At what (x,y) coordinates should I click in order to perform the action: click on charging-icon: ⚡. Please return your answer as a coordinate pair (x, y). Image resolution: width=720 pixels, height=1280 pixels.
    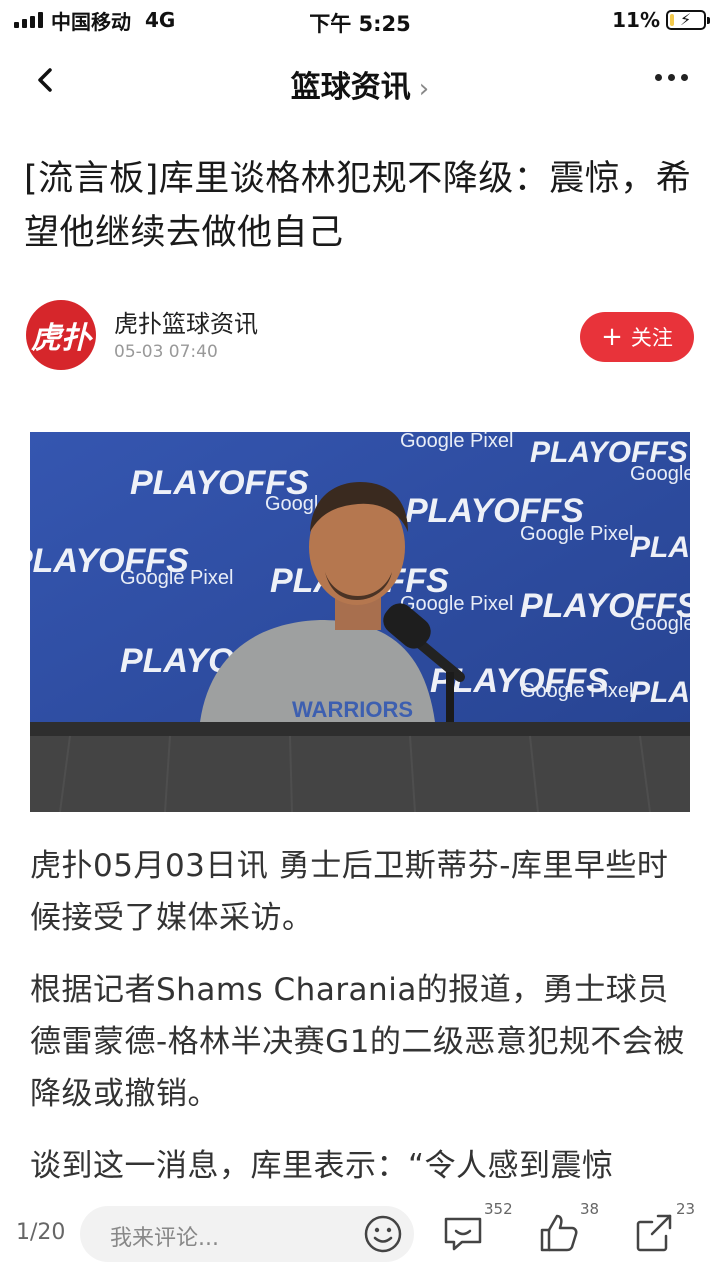
    Looking at the image, I should click on (686, 19).